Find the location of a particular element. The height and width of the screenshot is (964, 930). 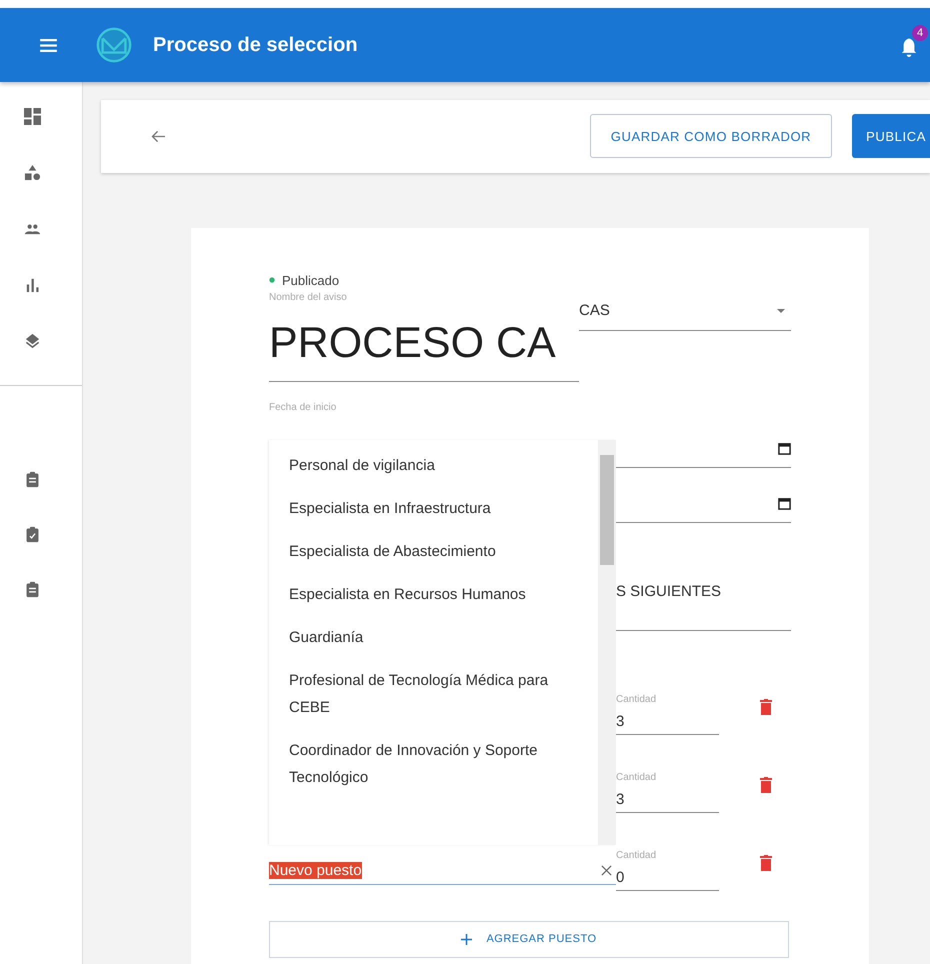

name-field: Nombre del aviso PROCESO CA is located at coordinates (424, 335).